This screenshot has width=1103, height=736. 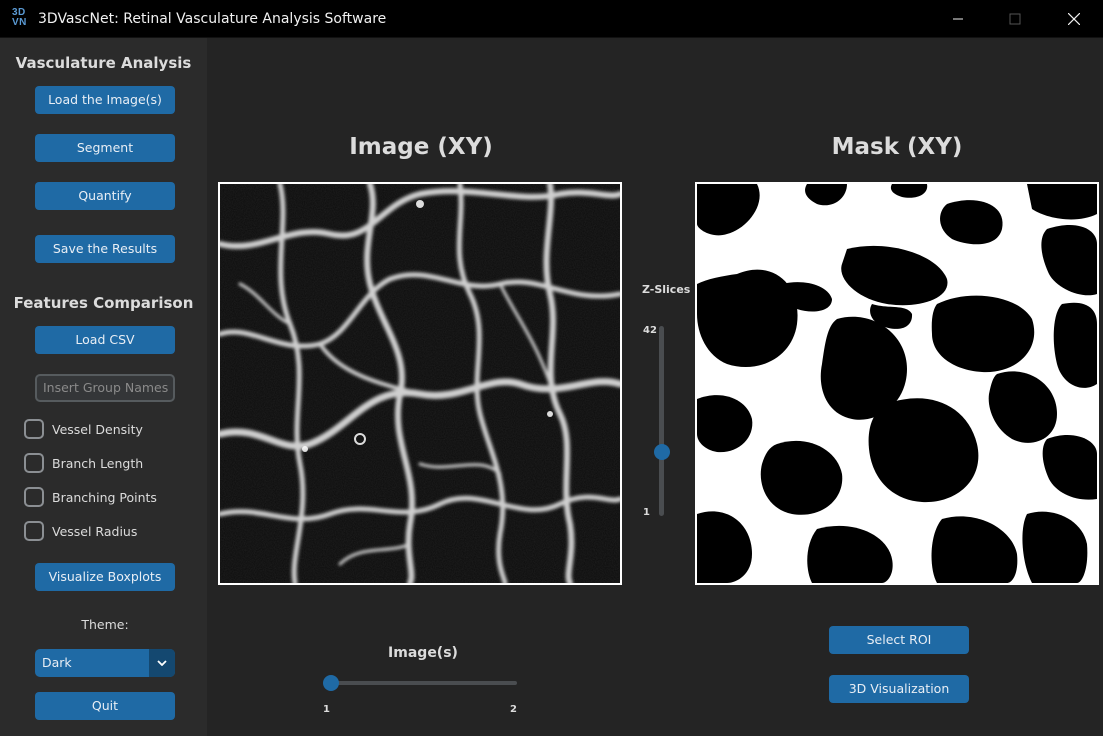 I want to click on minimize-icon, so click(x=958, y=19).